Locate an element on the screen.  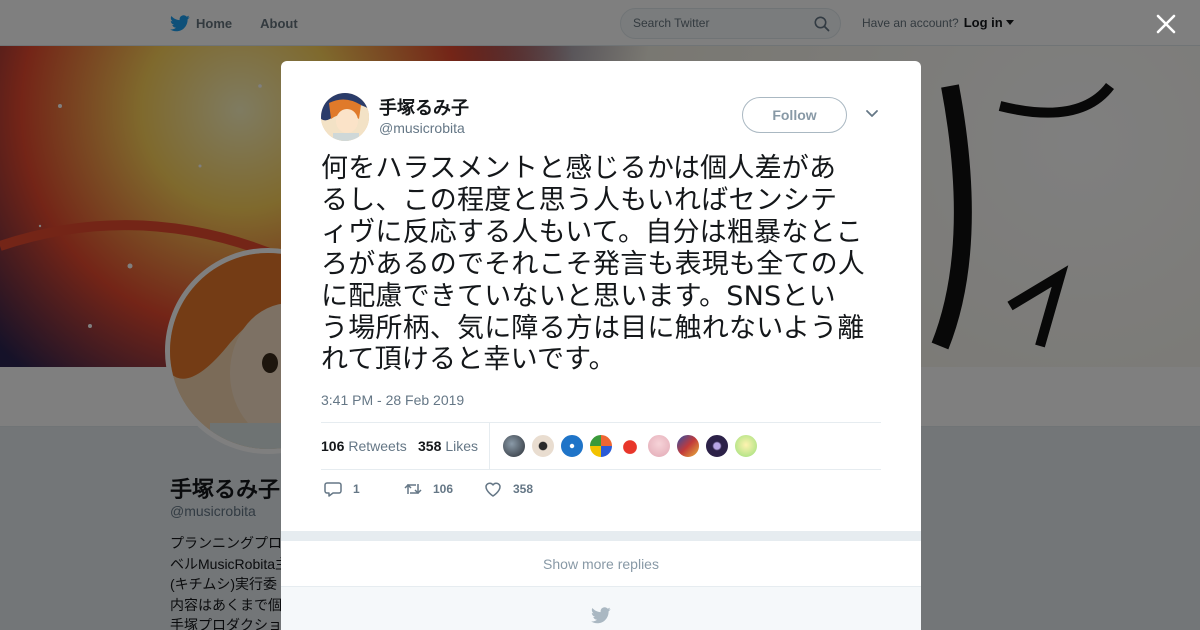
author-handle: @musicrobita is located at coordinates (422, 128).